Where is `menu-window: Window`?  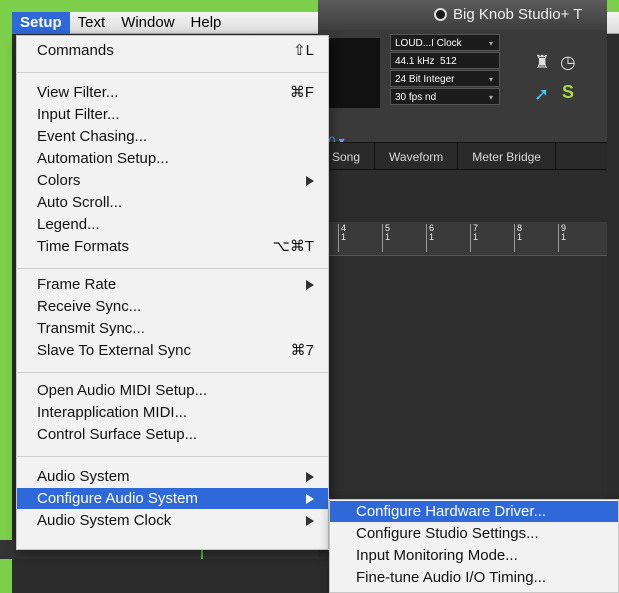 menu-window: Window is located at coordinates (147, 23).